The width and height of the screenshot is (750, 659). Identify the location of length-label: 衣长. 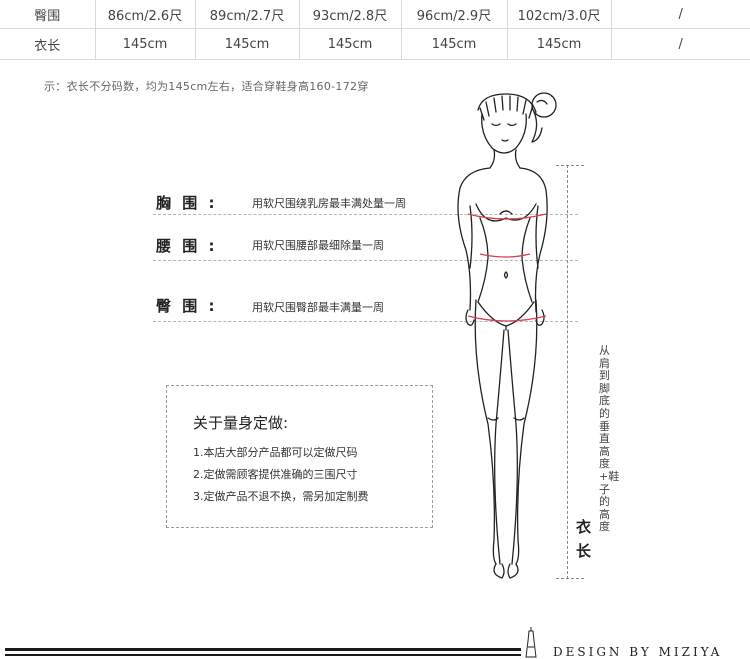
(584, 539).